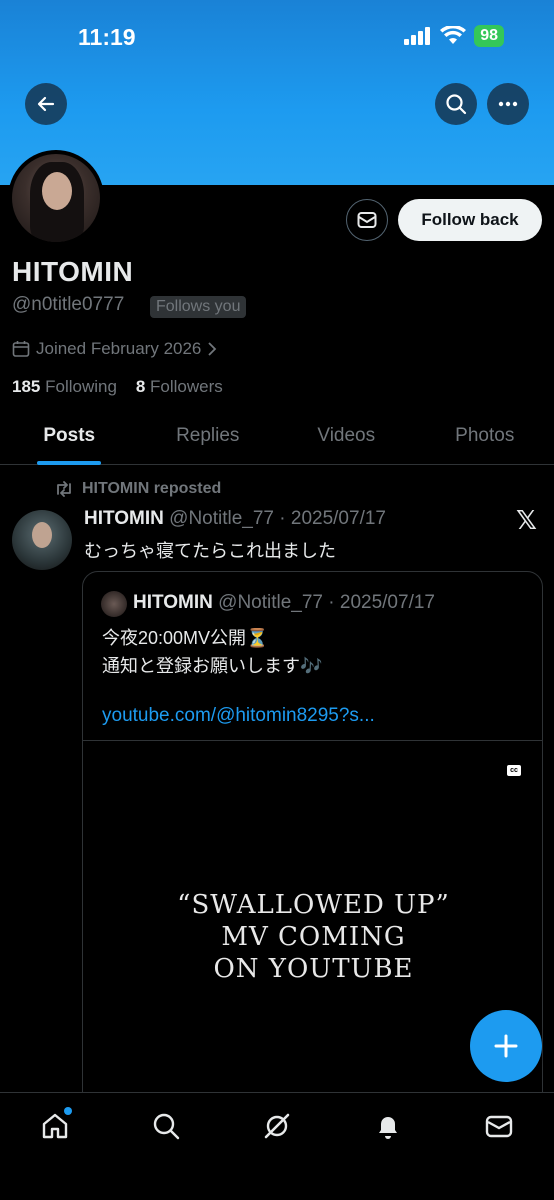  I want to click on following-label: Following, so click(81, 386).